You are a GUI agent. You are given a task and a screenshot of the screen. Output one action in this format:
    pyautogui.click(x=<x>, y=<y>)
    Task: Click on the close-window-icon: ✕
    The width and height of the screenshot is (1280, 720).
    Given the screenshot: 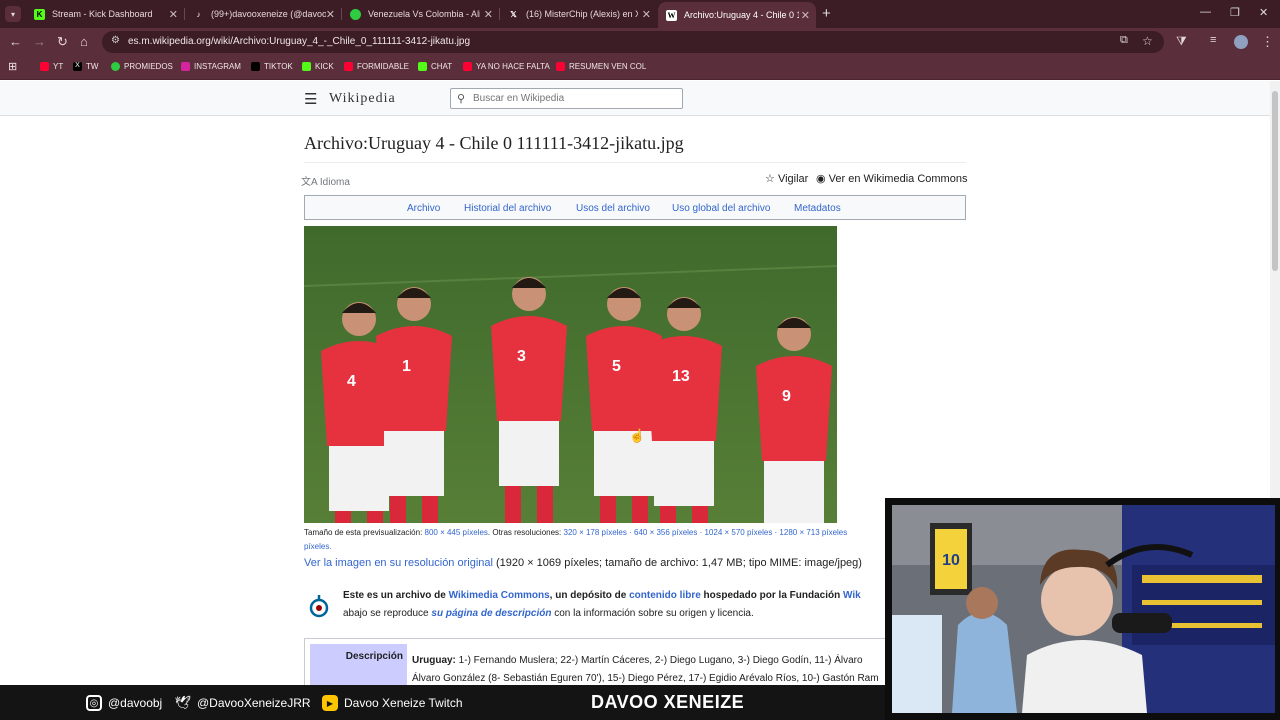 What is the action you would take?
    pyautogui.click(x=1263, y=12)
    